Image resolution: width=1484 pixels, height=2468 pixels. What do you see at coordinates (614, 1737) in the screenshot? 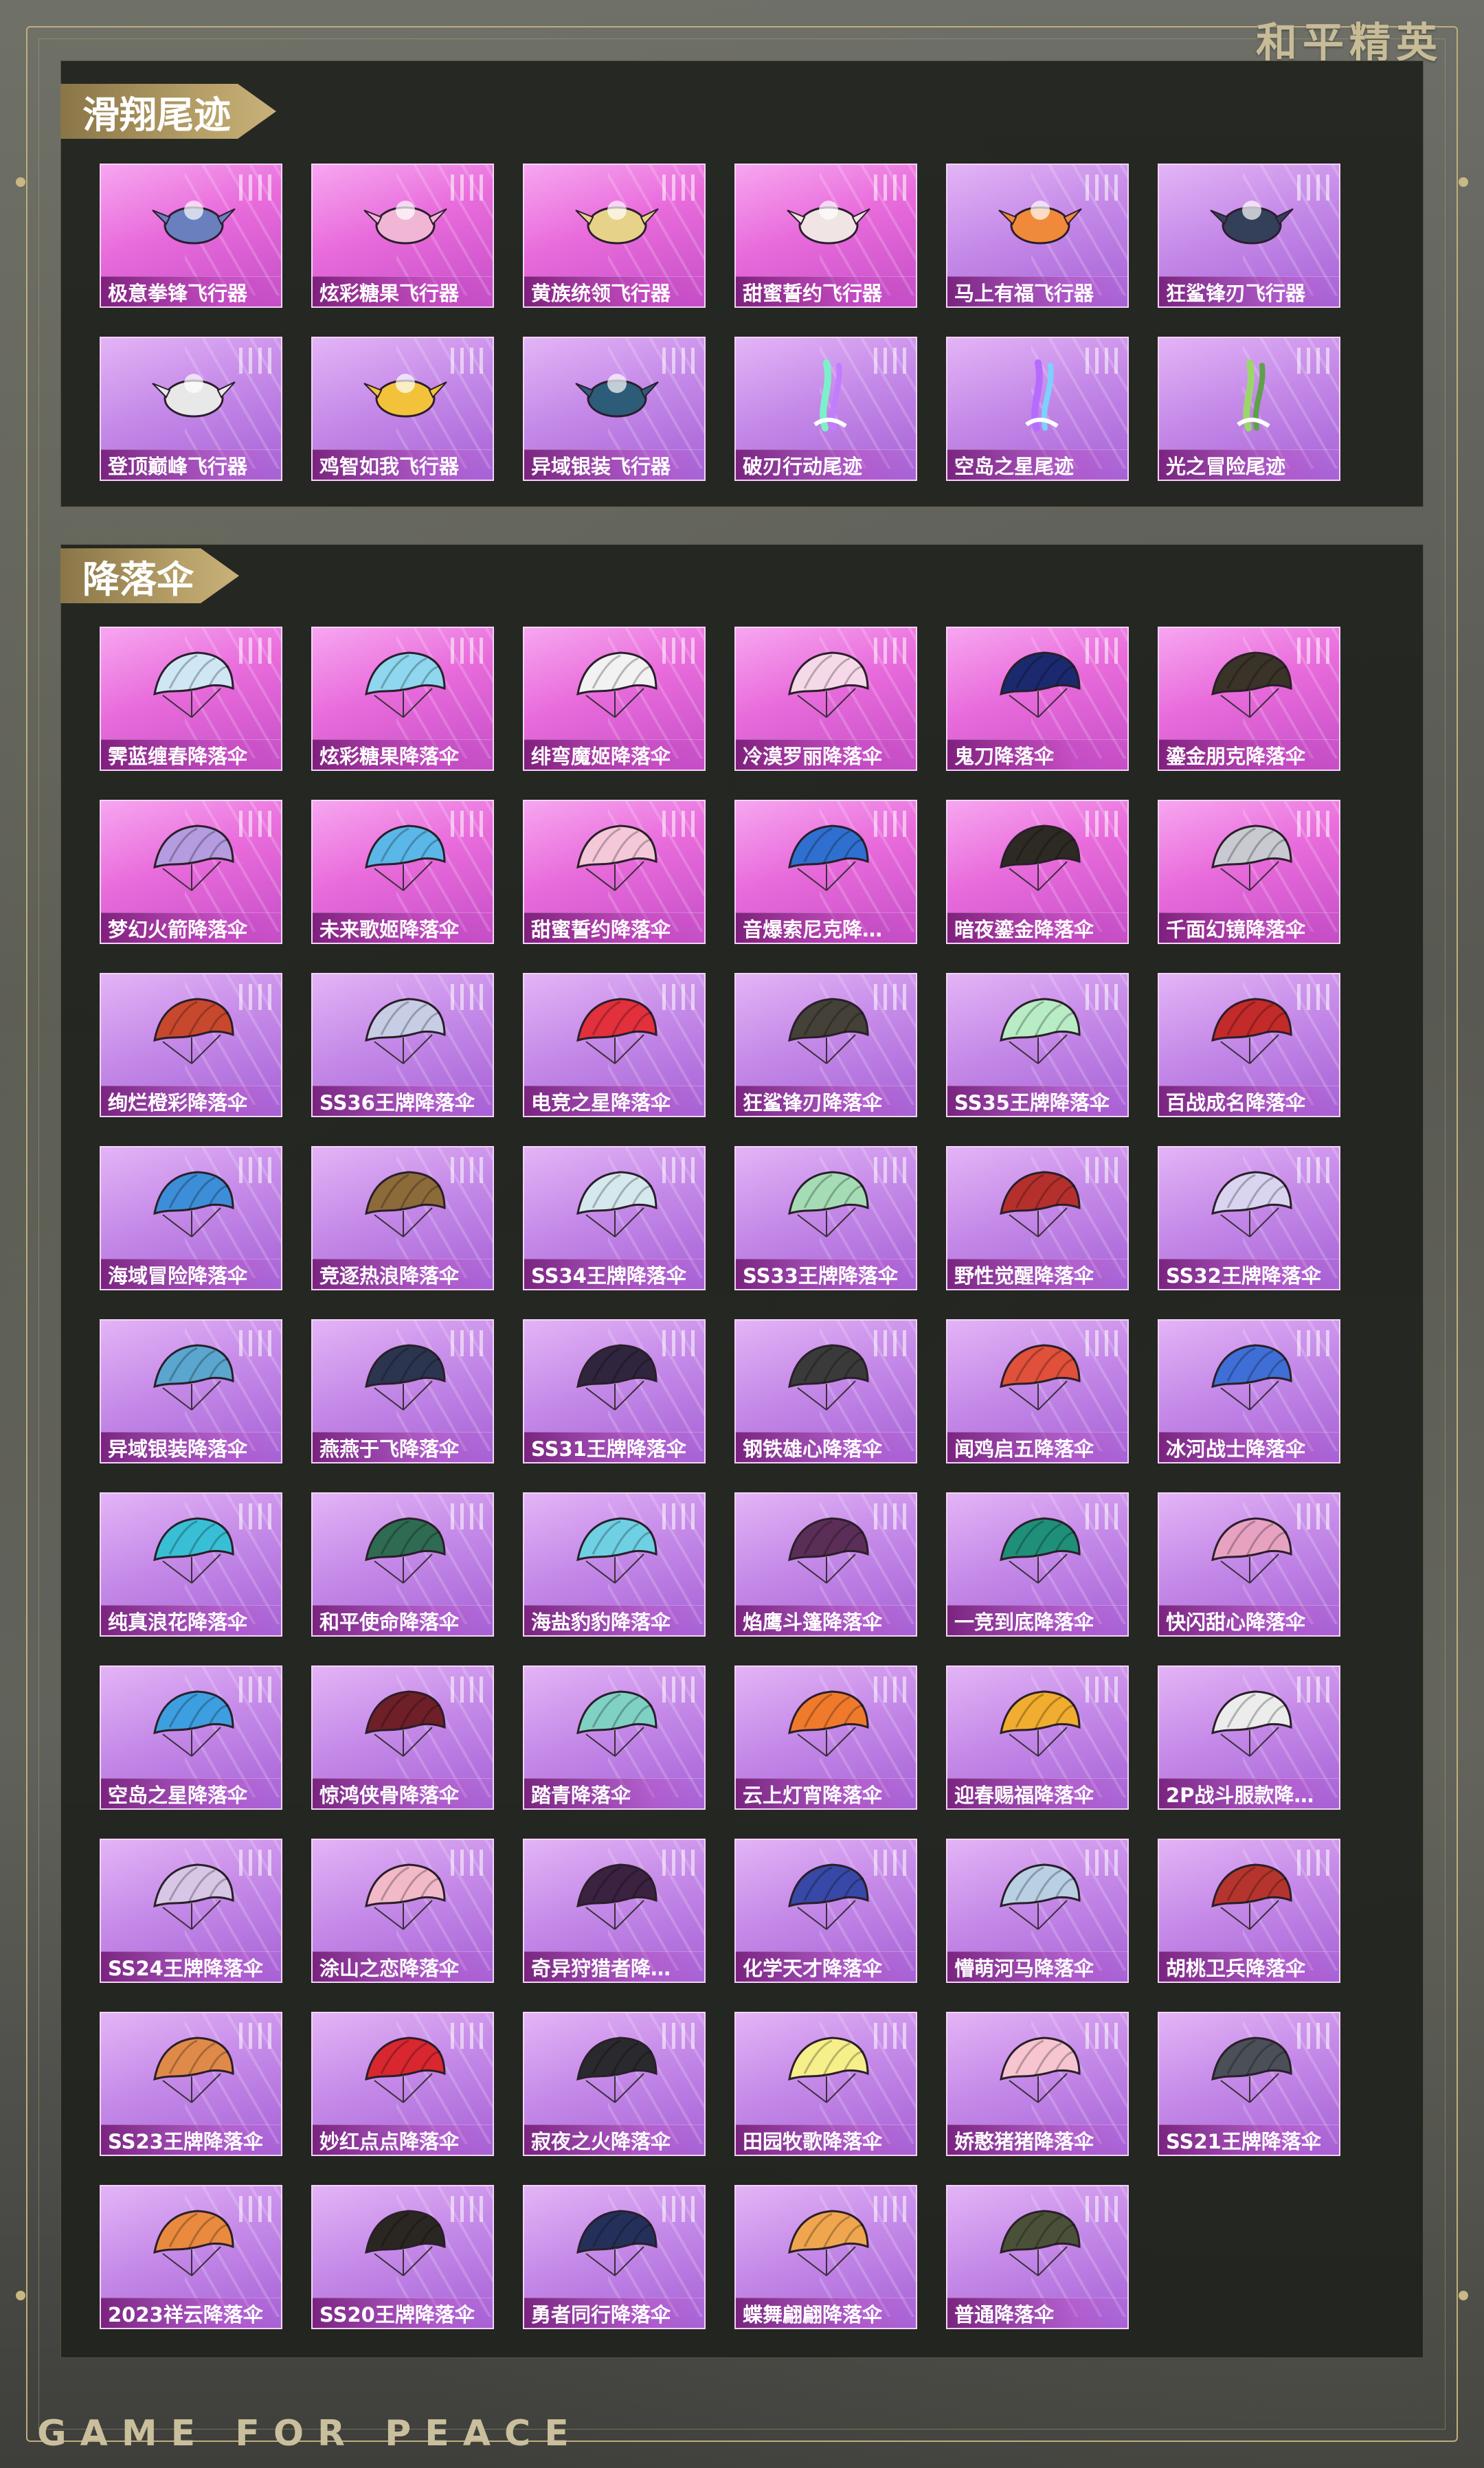
I see `parachute-card: 踏青降落伞` at bounding box center [614, 1737].